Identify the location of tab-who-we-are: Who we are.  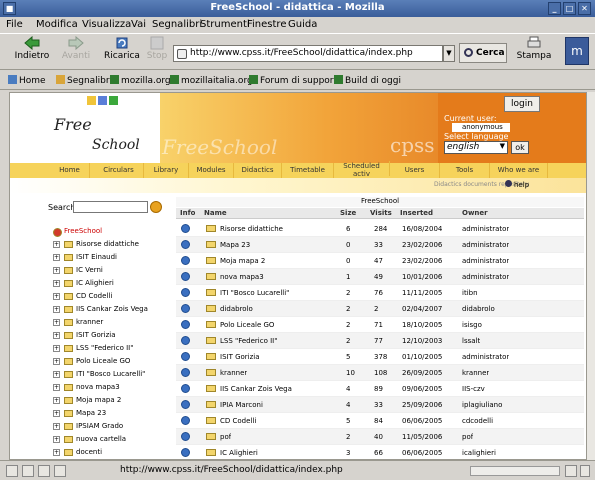
(519, 170).